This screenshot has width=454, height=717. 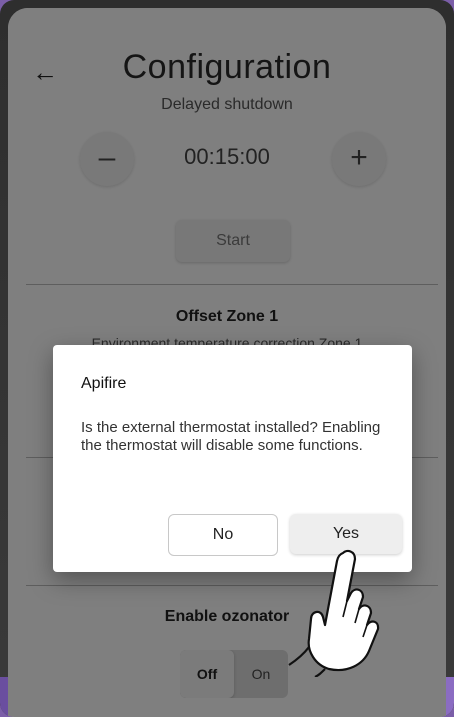 What do you see at coordinates (223, 535) in the screenshot?
I see `no-button: No` at bounding box center [223, 535].